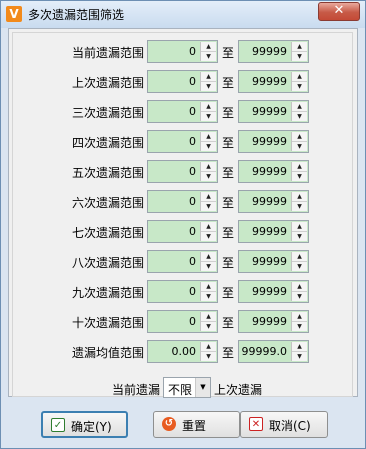  What do you see at coordinates (183, 14) in the screenshot?
I see `title-bar: V 多次遗漏范围筛选 ✕` at bounding box center [183, 14].